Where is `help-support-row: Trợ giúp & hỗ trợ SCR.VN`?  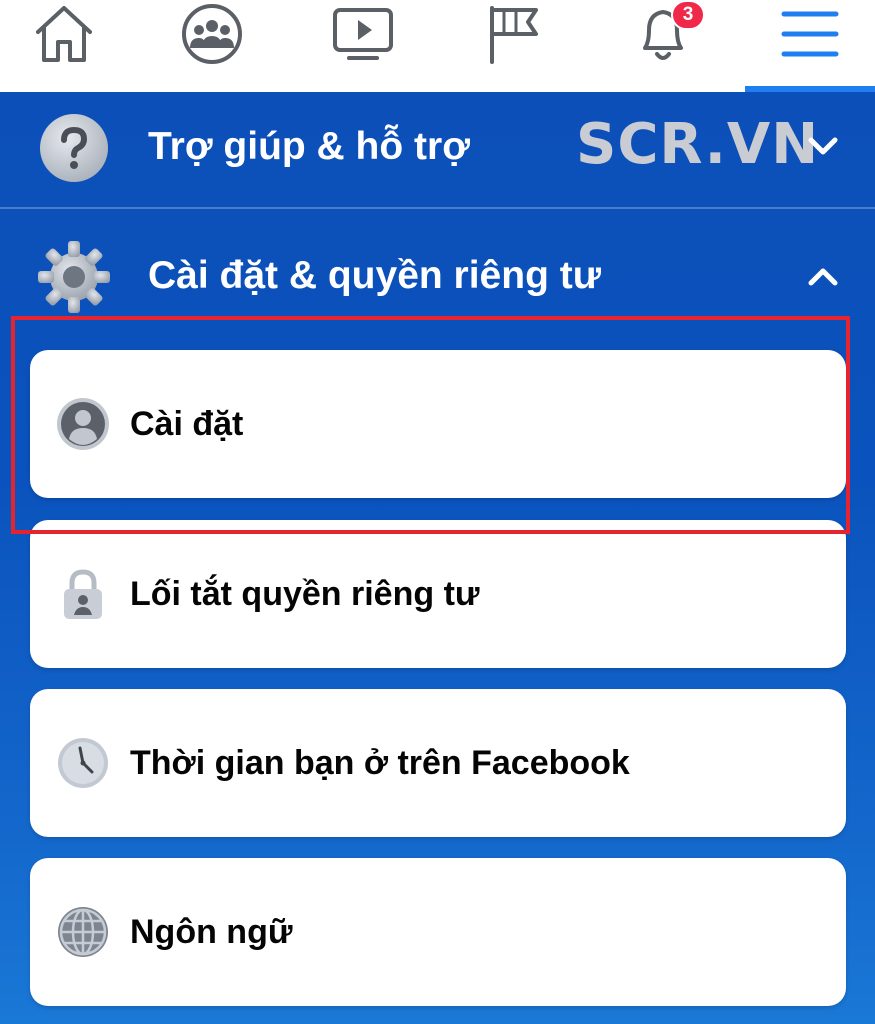 help-support-row: Trợ giúp & hỗ trợ SCR.VN is located at coordinates (437, 147).